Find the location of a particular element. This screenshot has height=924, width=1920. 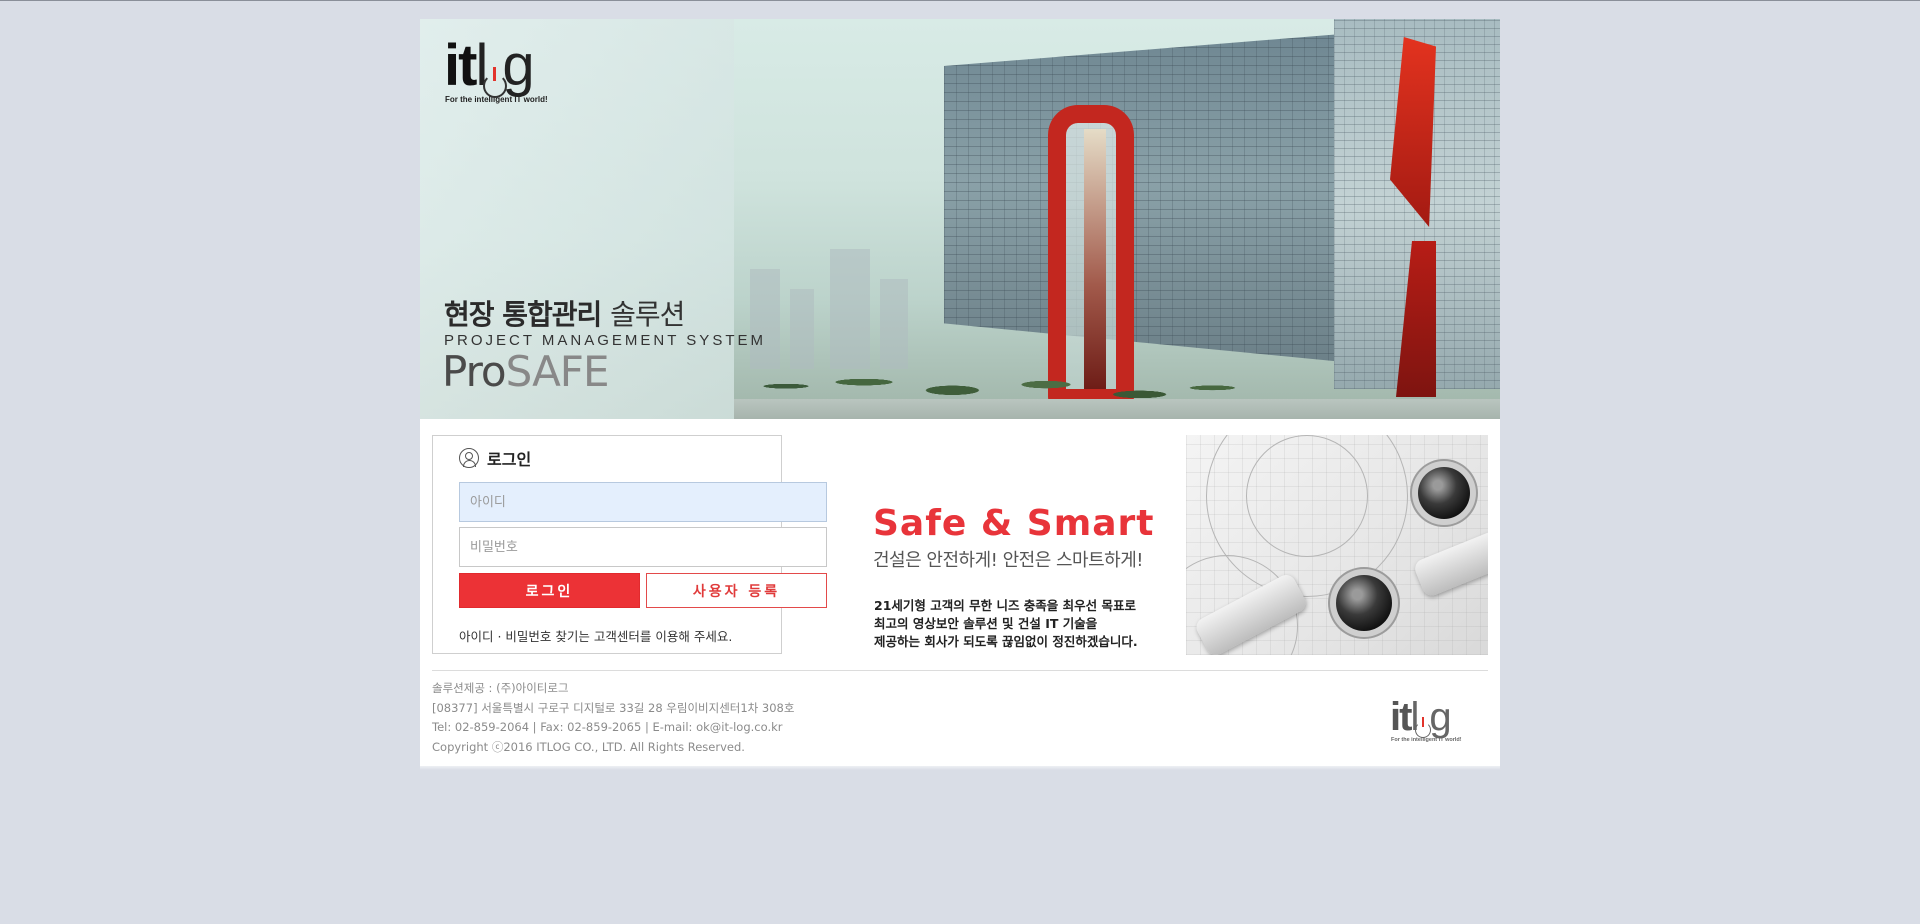

blueprint-circle is located at coordinates (1307, 496).